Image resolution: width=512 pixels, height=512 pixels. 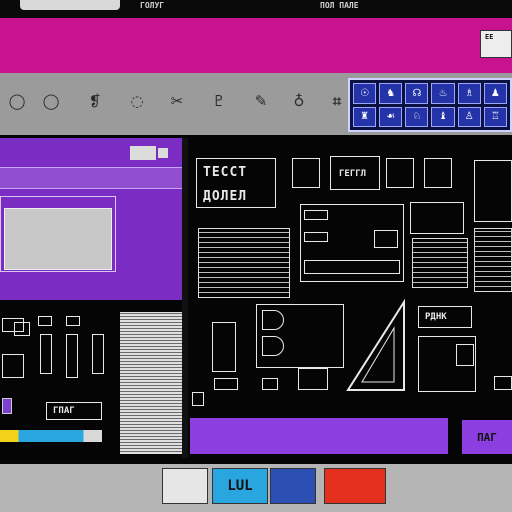 What do you see at coordinates (17, 101) in the screenshot?
I see `circle-tool-icon: ◯` at bounding box center [17, 101].